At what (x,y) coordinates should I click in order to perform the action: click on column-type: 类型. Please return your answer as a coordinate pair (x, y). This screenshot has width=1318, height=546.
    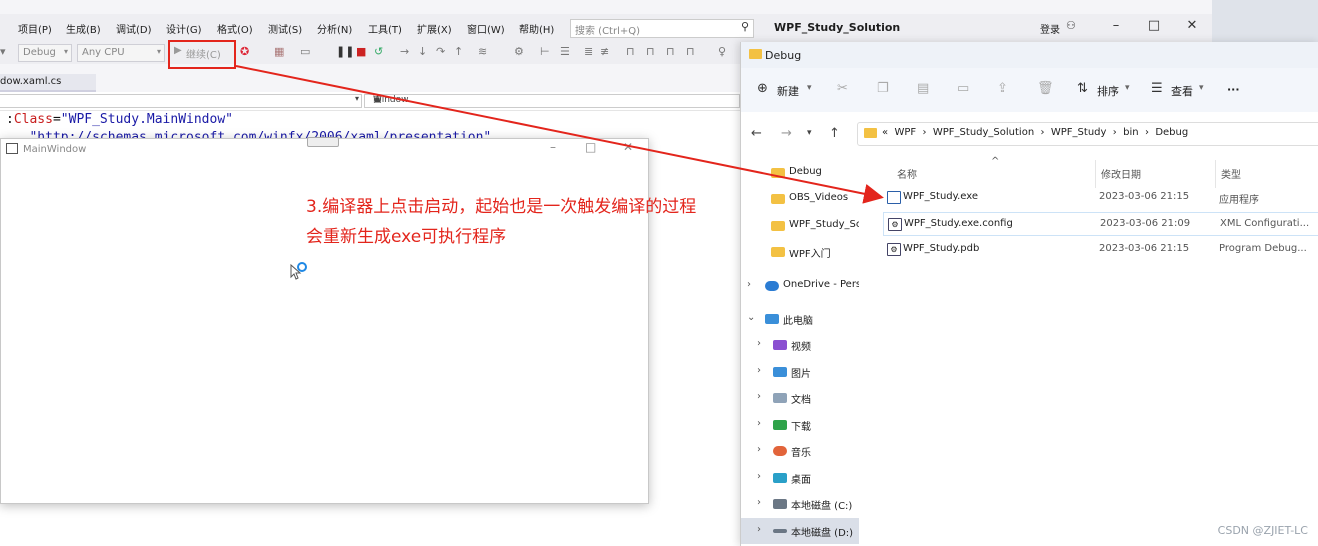
    Looking at the image, I should click on (1231, 173).